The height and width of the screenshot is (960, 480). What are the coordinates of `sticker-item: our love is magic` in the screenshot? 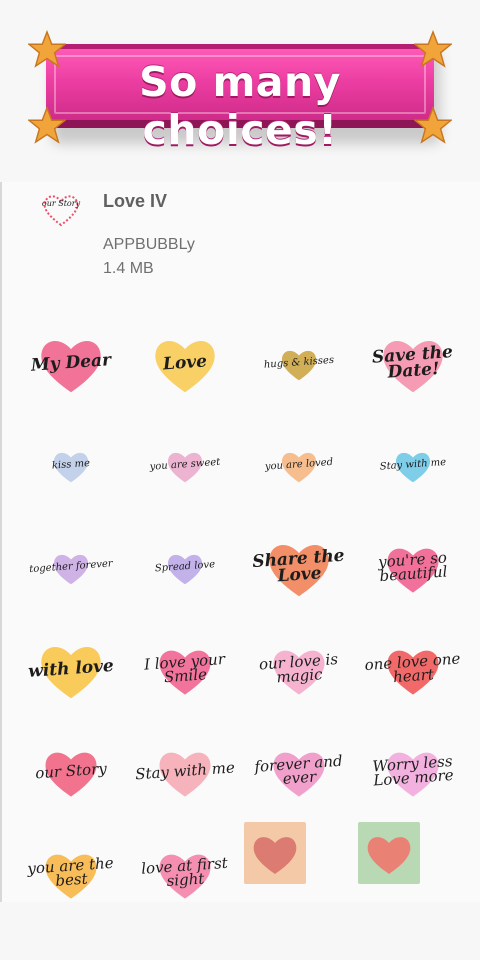 It's located at (299, 669).